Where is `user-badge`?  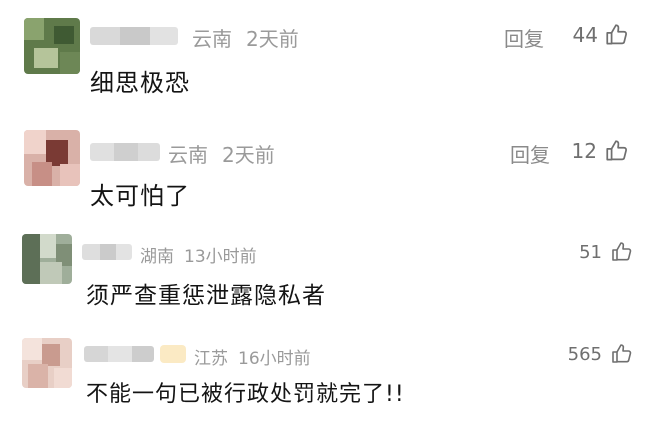
user-badge is located at coordinates (173, 354).